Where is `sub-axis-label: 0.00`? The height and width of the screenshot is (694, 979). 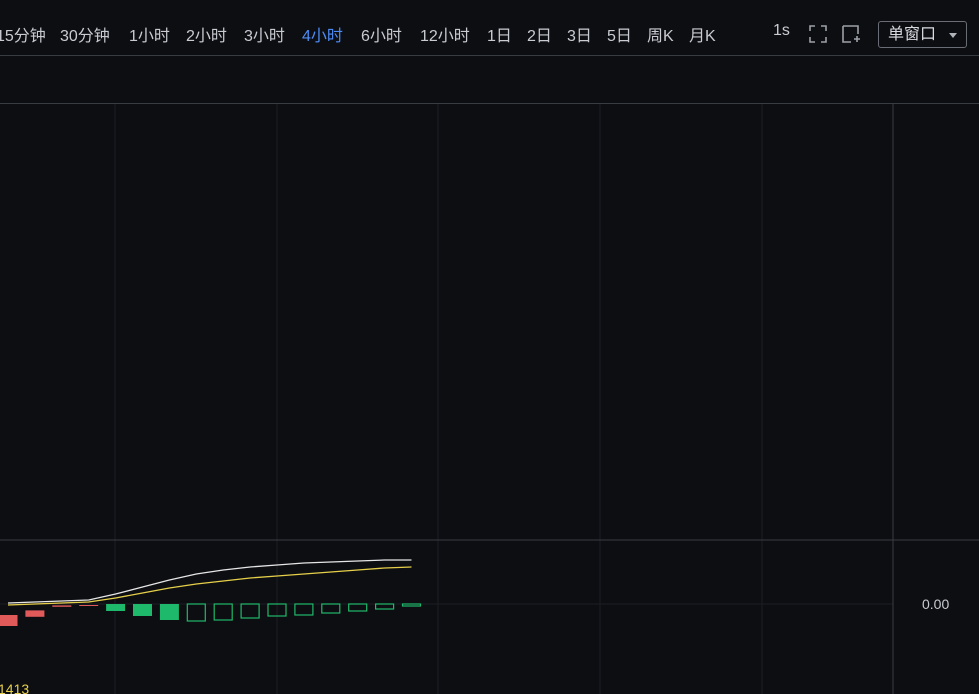
sub-axis-label: 0.00 is located at coordinates (935, 604).